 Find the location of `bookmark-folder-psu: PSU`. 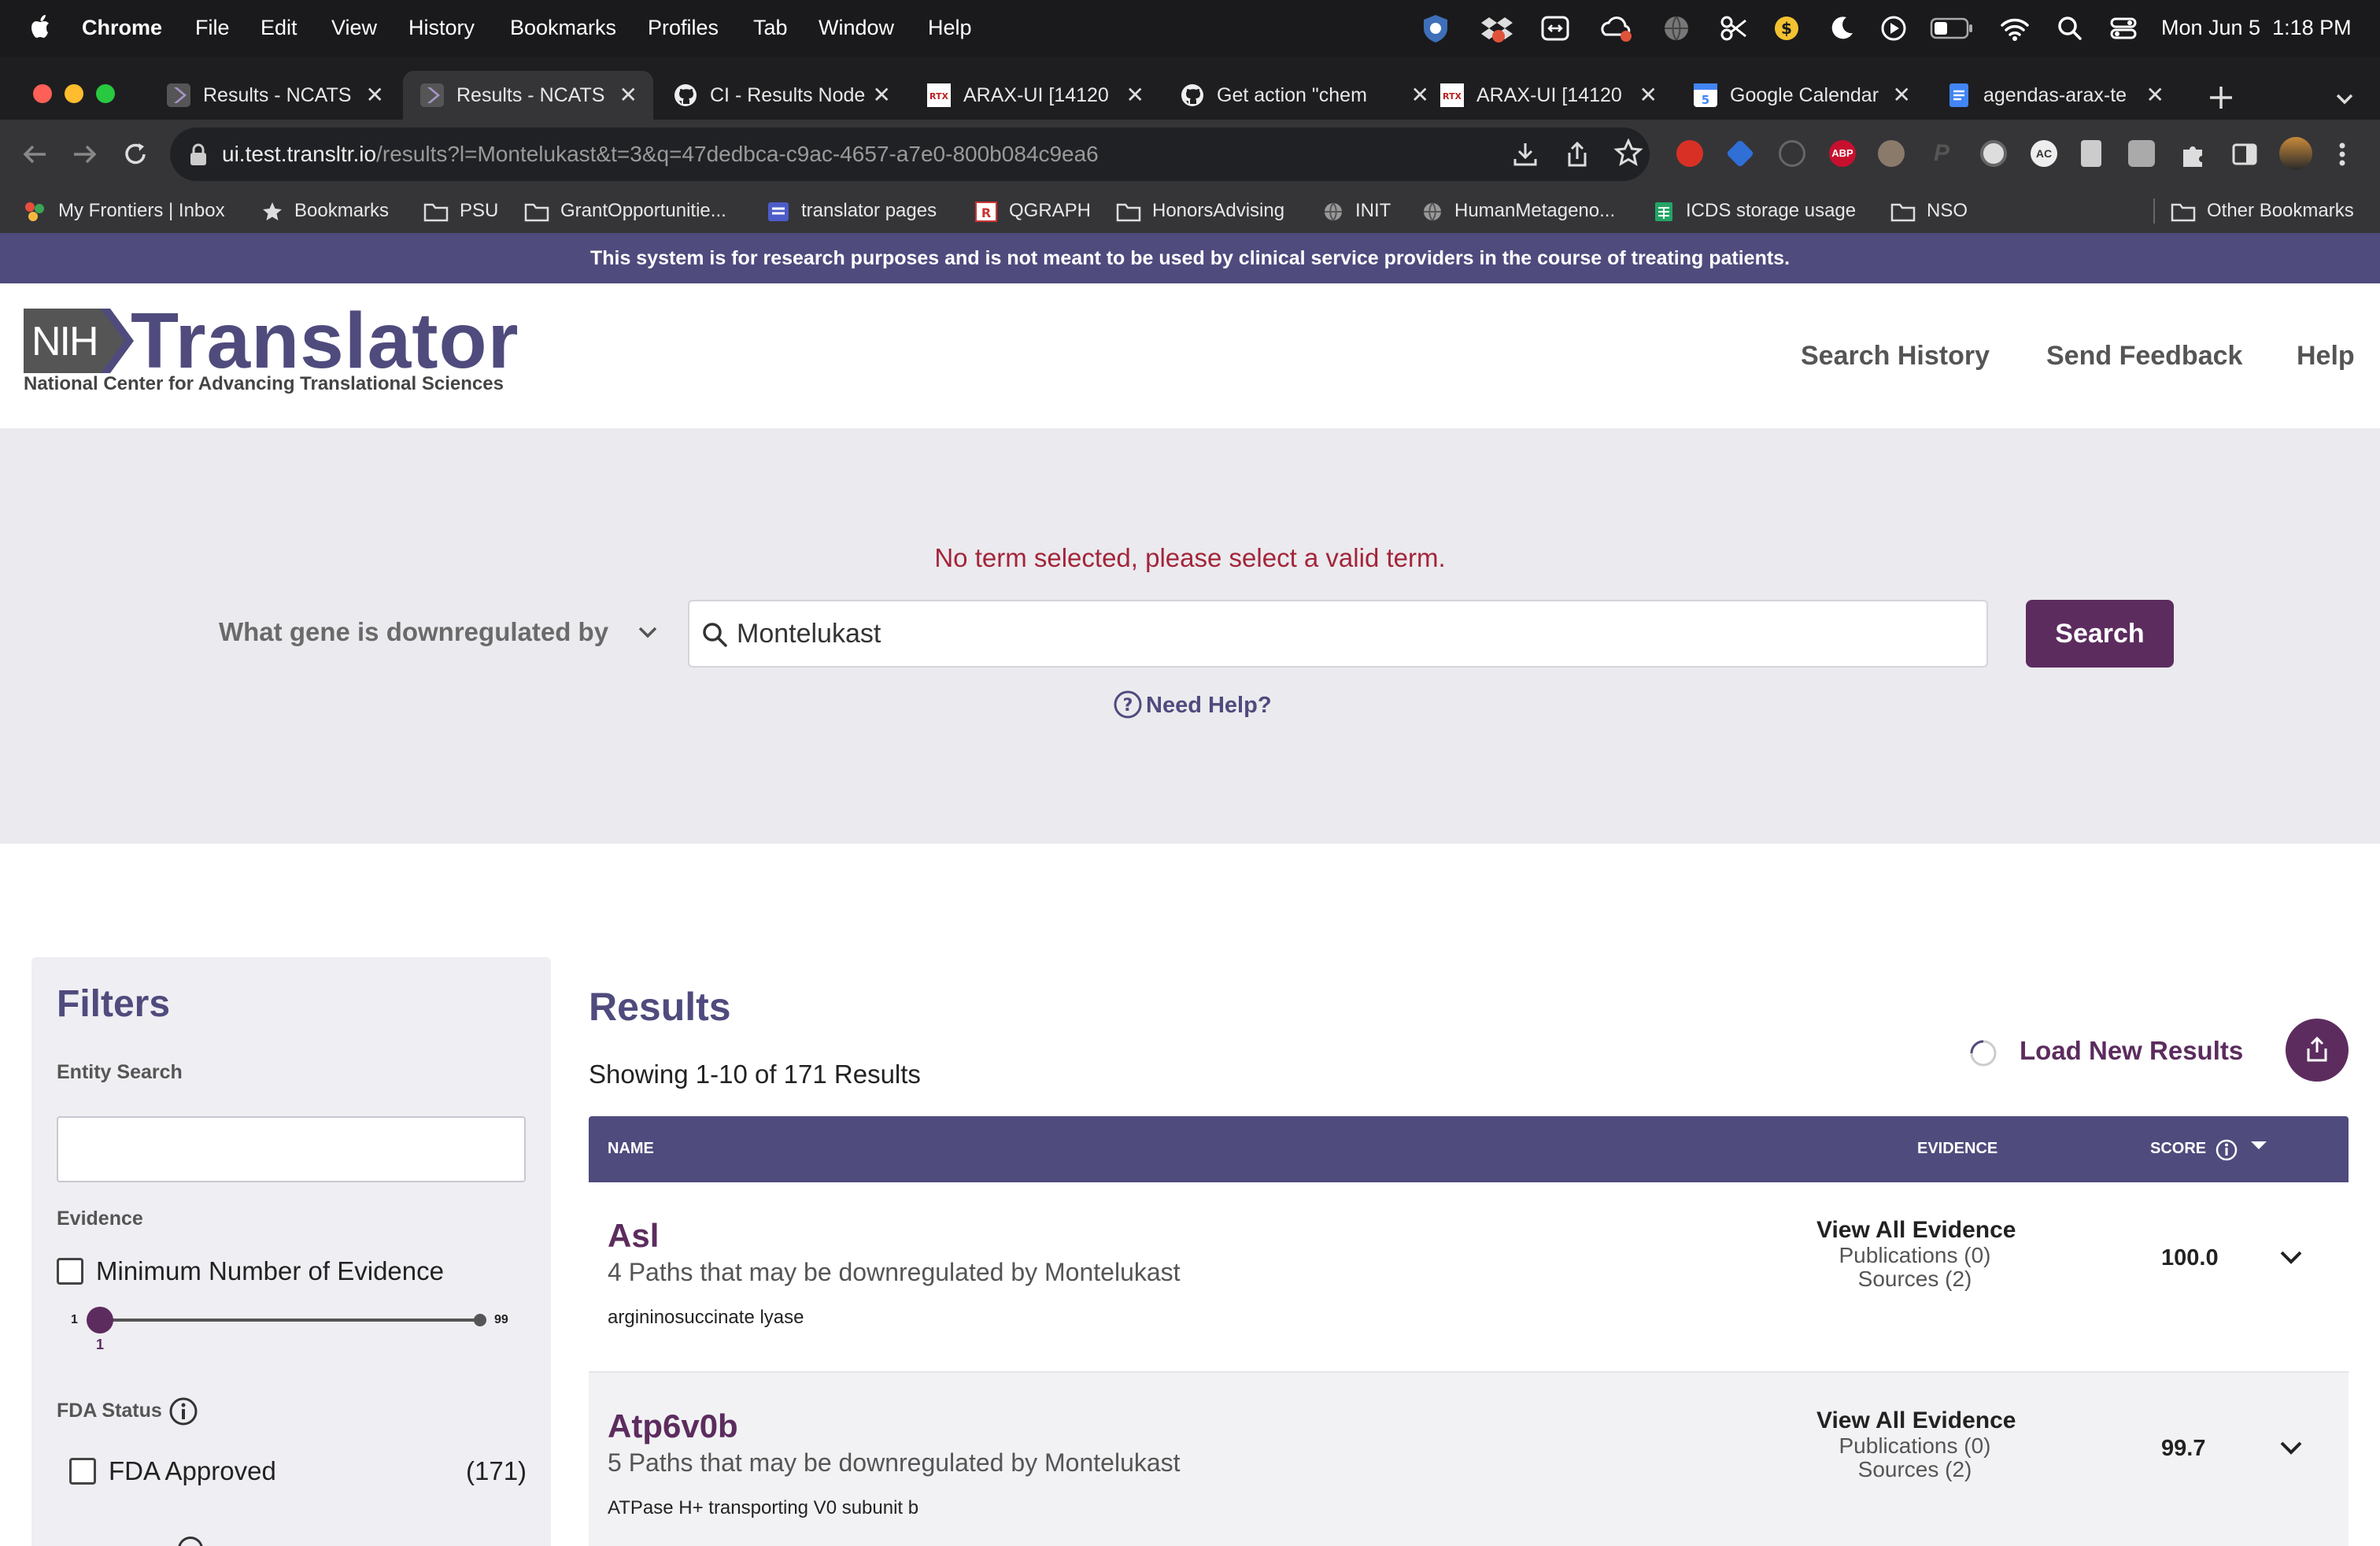

bookmark-folder-psu: PSU is located at coordinates (461, 211).